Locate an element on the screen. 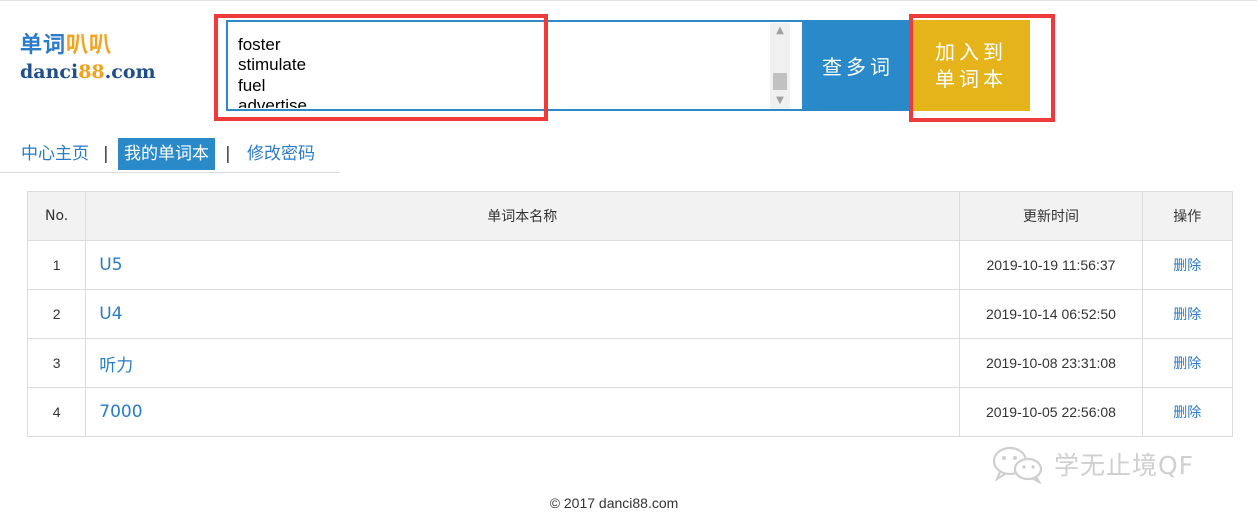 The width and height of the screenshot is (1257, 521). wordbook-link: U4 is located at coordinates (110, 314).